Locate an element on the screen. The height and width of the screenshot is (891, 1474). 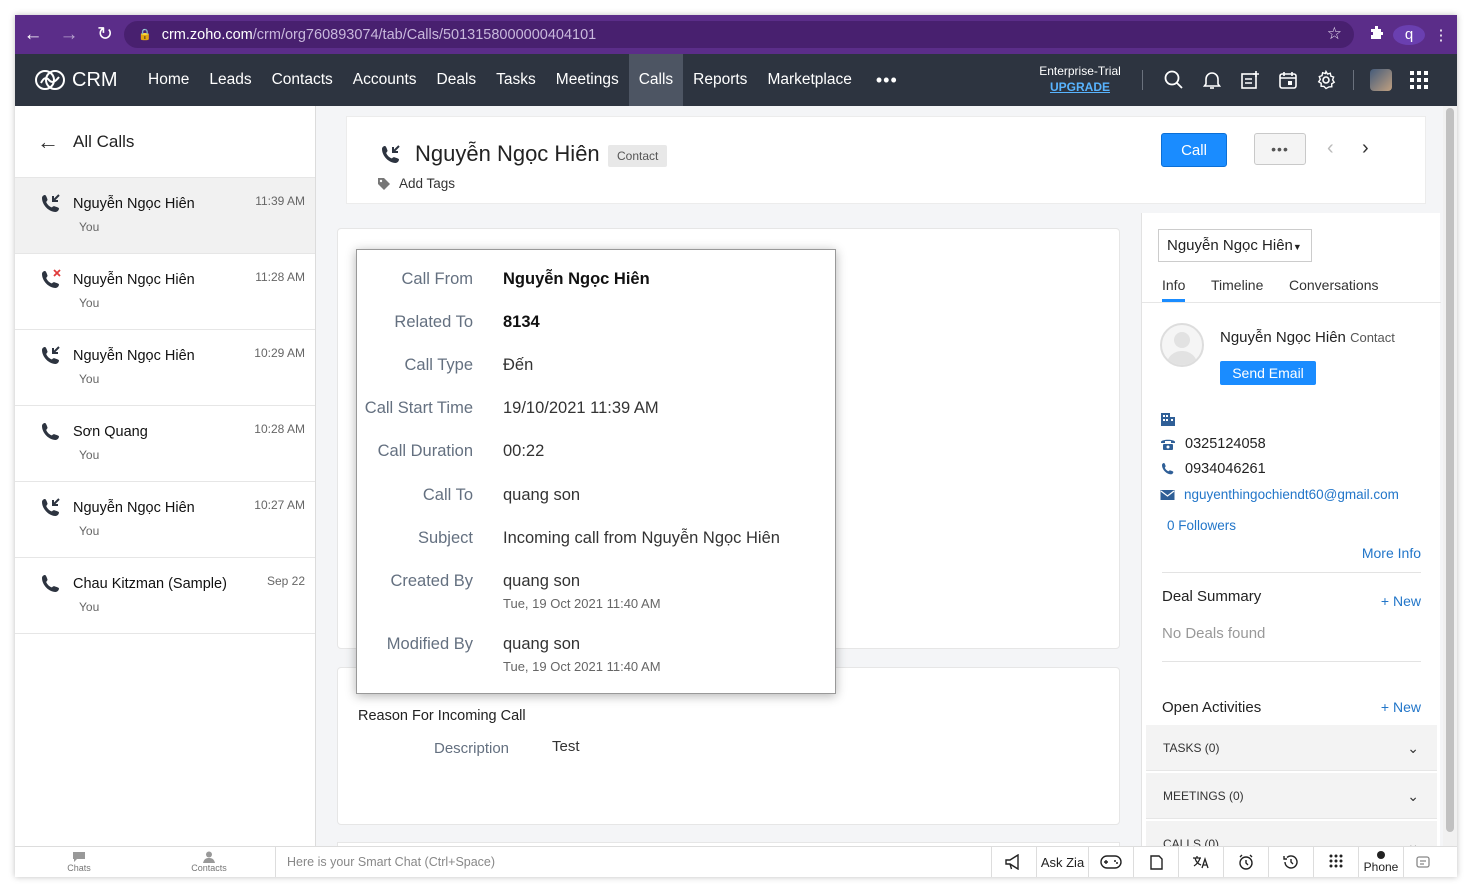
profile-avatar: q is located at coordinates (1409, 34).